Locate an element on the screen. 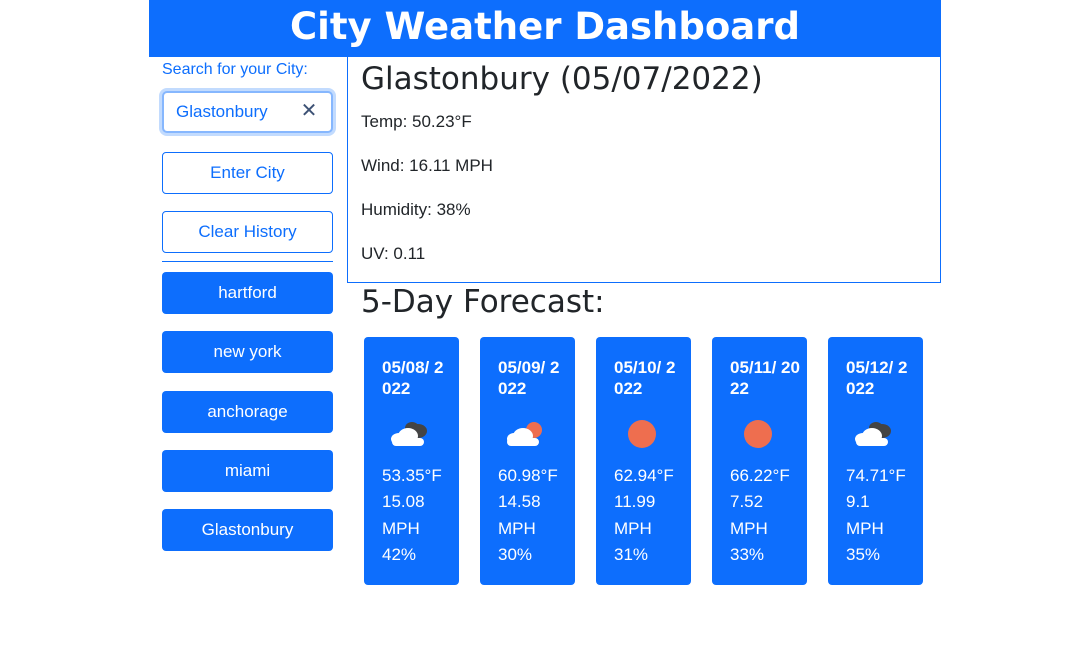  forecast-date: 05/11/ 2022 is located at coordinates (765, 378).